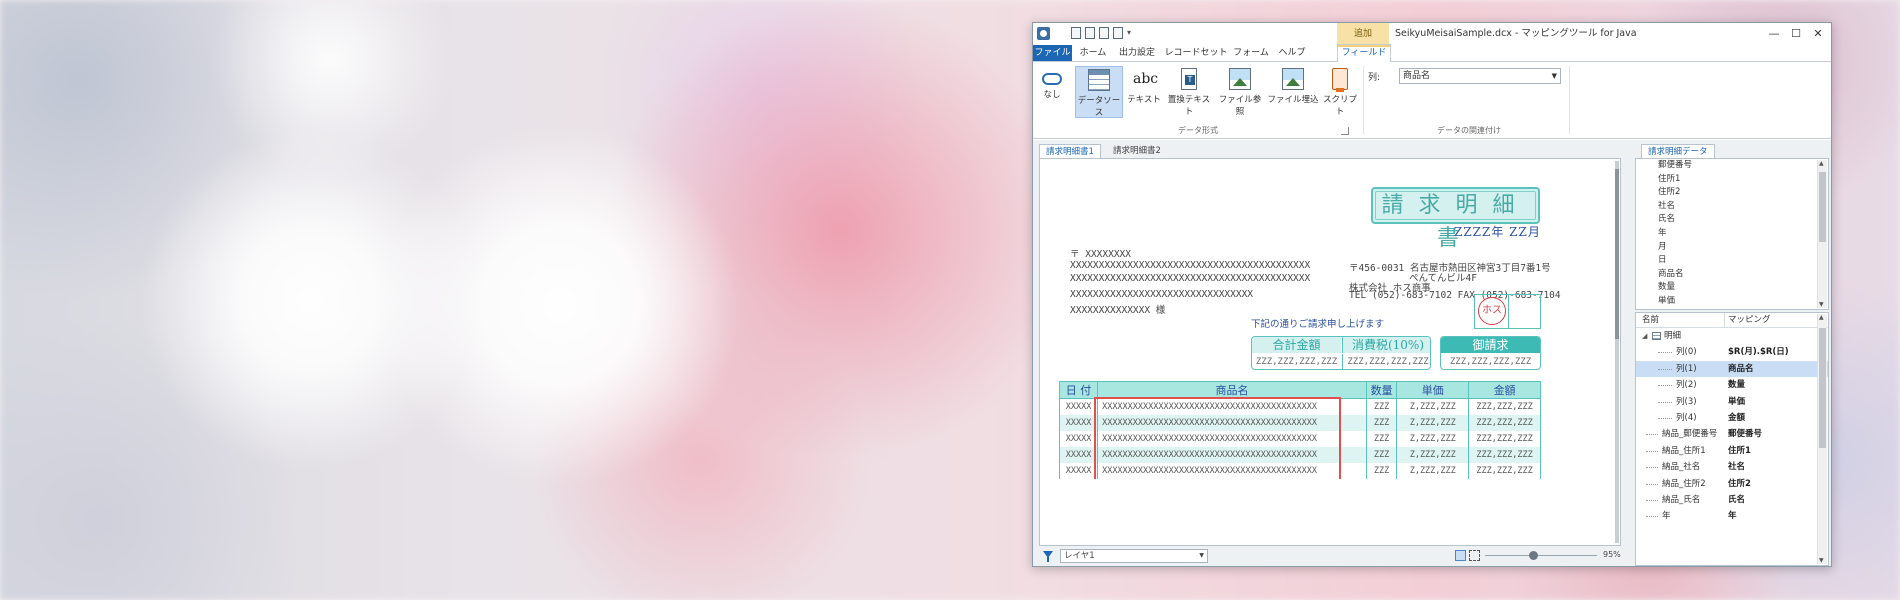  I want to click on list-item: 郵便番号, so click(1732, 166).